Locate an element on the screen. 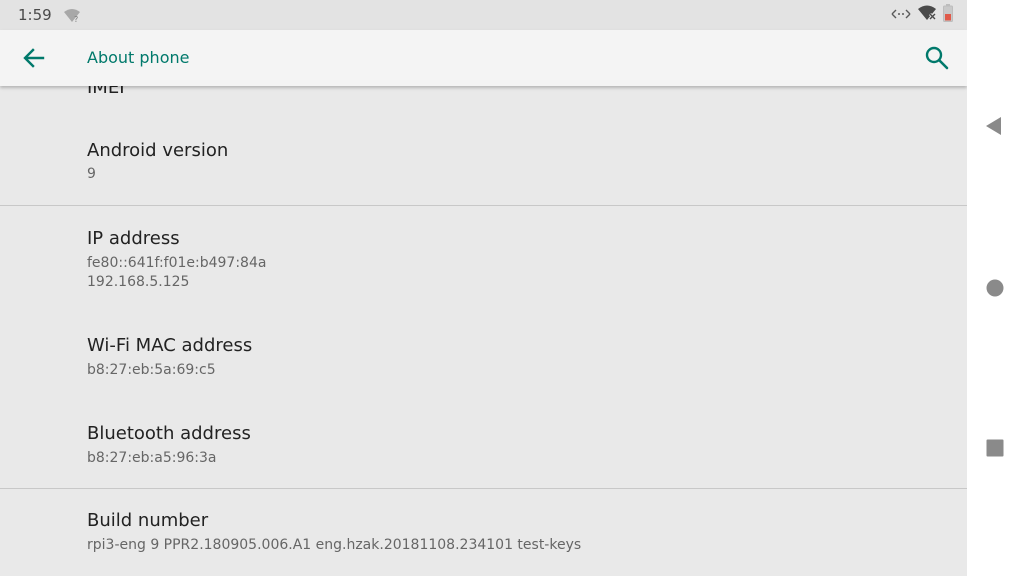 The width and height of the screenshot is (1024, 576). list-item-bluetooth-address: Bluetooth address b8:27:eb:a5:96:3a is located at coordinates (483, 444).